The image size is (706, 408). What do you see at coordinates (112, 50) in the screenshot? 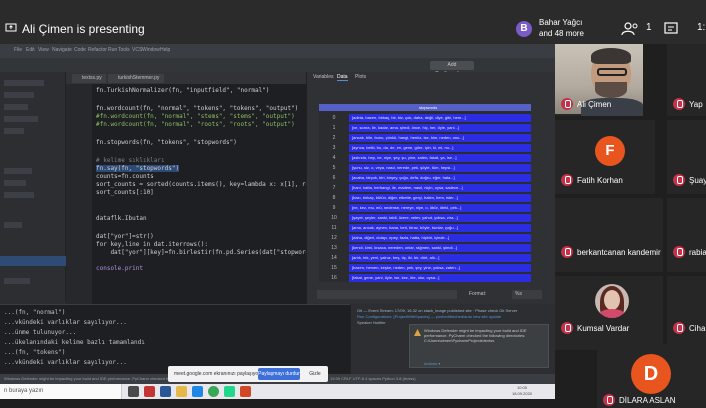
I see `menu-run: Run` at bounding box center [112, 50].